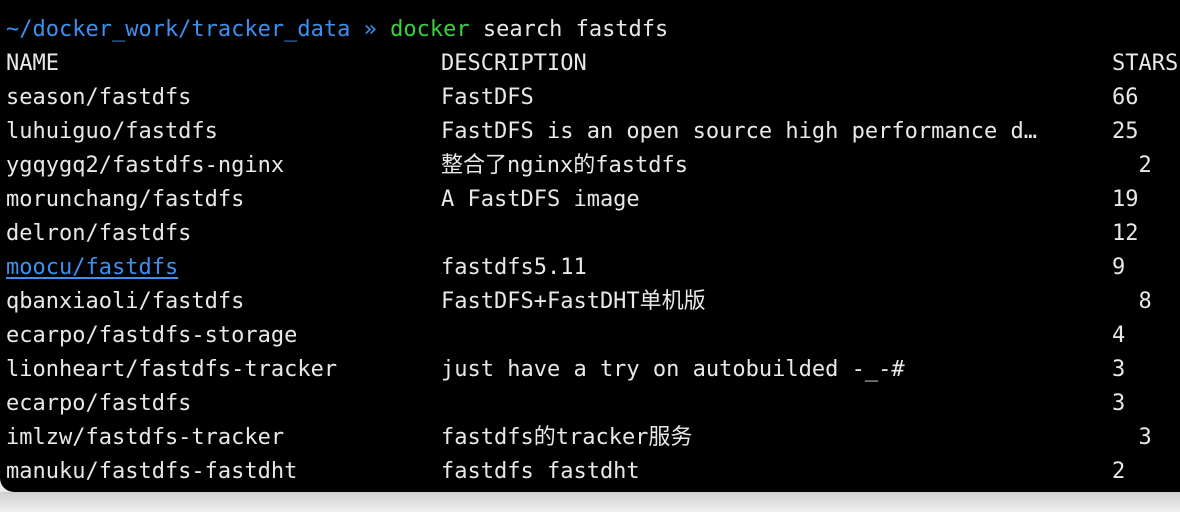  Describe the element at coordinates (99, 403) in the screenshot. I see `repo-name: ecarpo/fastdfs` at that location.